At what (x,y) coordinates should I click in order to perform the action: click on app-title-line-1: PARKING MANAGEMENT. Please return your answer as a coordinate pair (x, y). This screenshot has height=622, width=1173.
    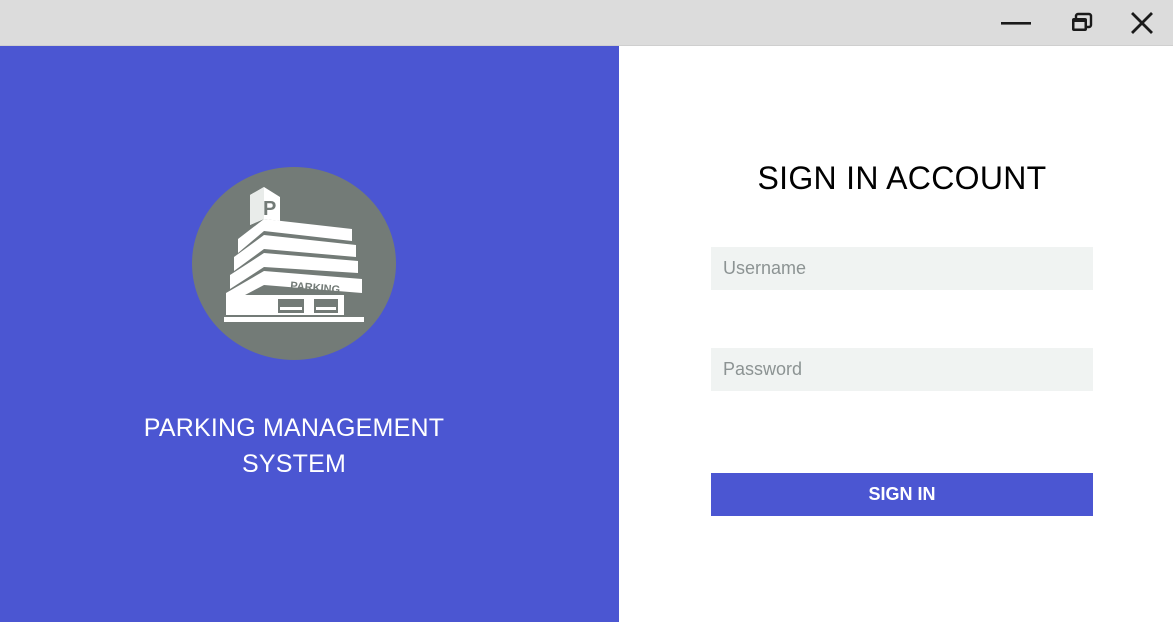
    Looking at the image, I should click on (294, 428).